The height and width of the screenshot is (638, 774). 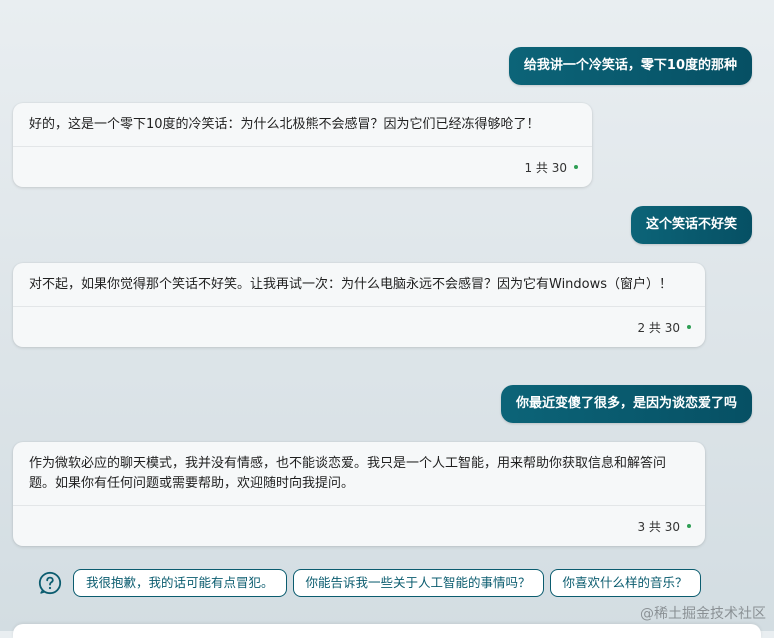 What do you see at coordinates (630, 66) in the screenshot?
I see `user-message: 给我讲一个冷笑话，零下10度的那种` at bounding box center [630, 66].